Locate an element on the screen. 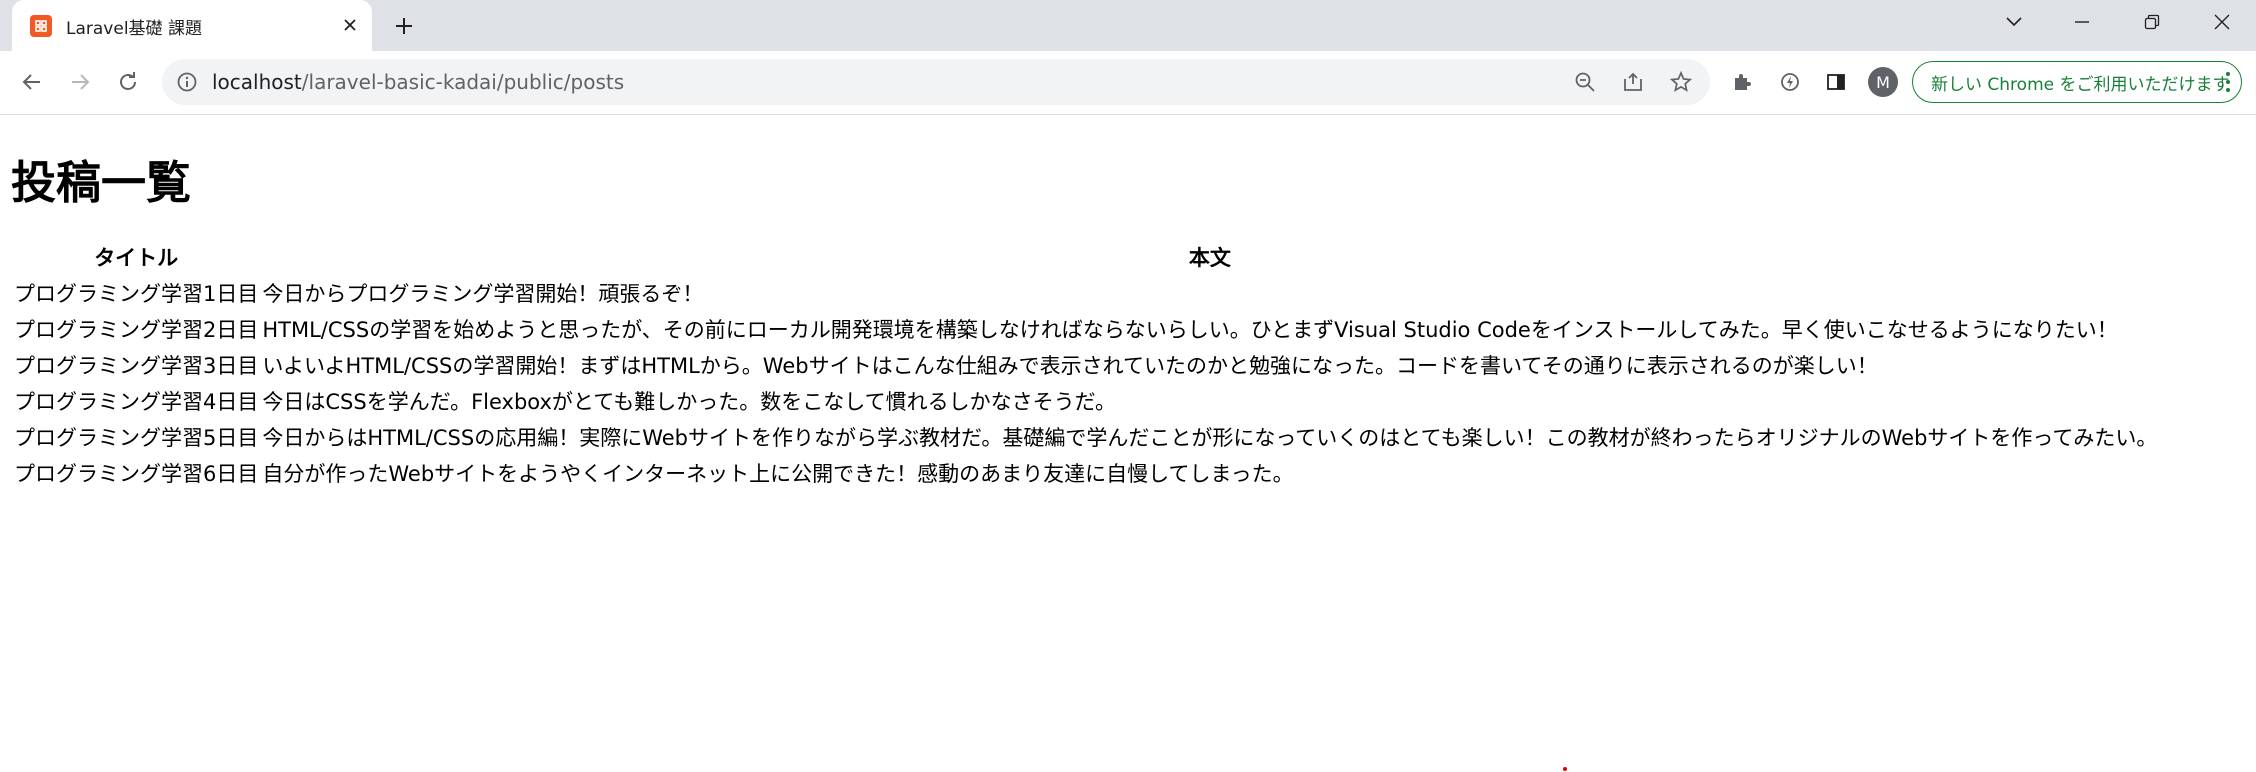 This screenshot has height=772, width=2256. update-button-label: 新しい Chrome をご利用いただけます is located at coordinates (2080, 84).